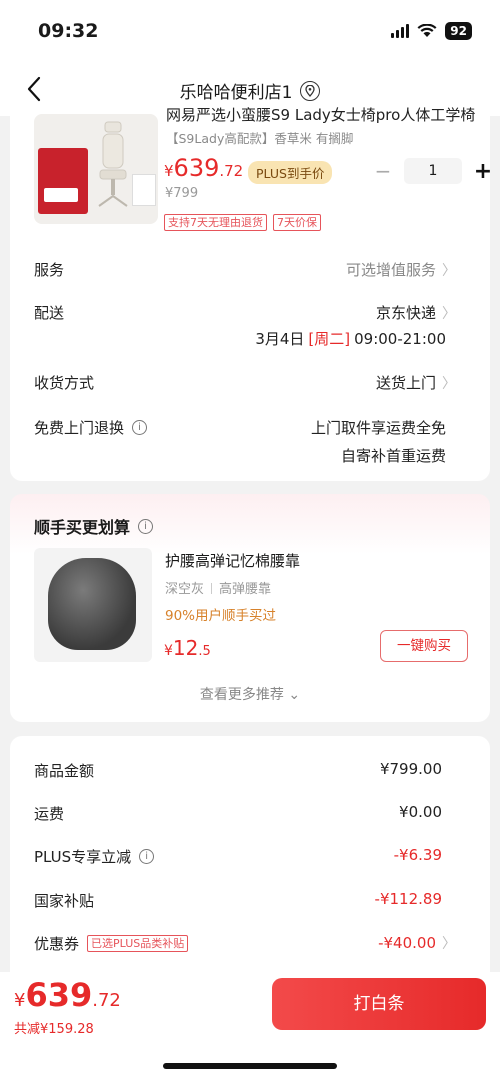 The image size is (500, 1081). Describe the element at coordinates (79, 428) in the screenshot. I see `free-return-label: 免费上门退换` at that location.